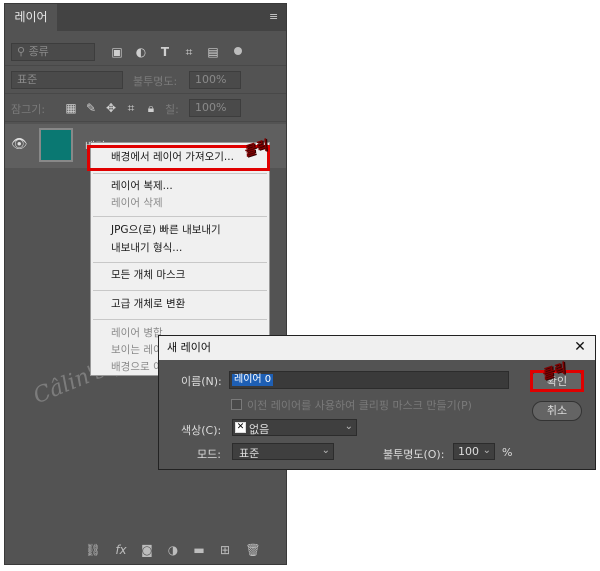 This screenshot has height=571, width=600. What do you see at coordinates (131, 108) in the screenshot?
I see `lock-artboard-icon: ⌗` at bounding box center [131, 108].